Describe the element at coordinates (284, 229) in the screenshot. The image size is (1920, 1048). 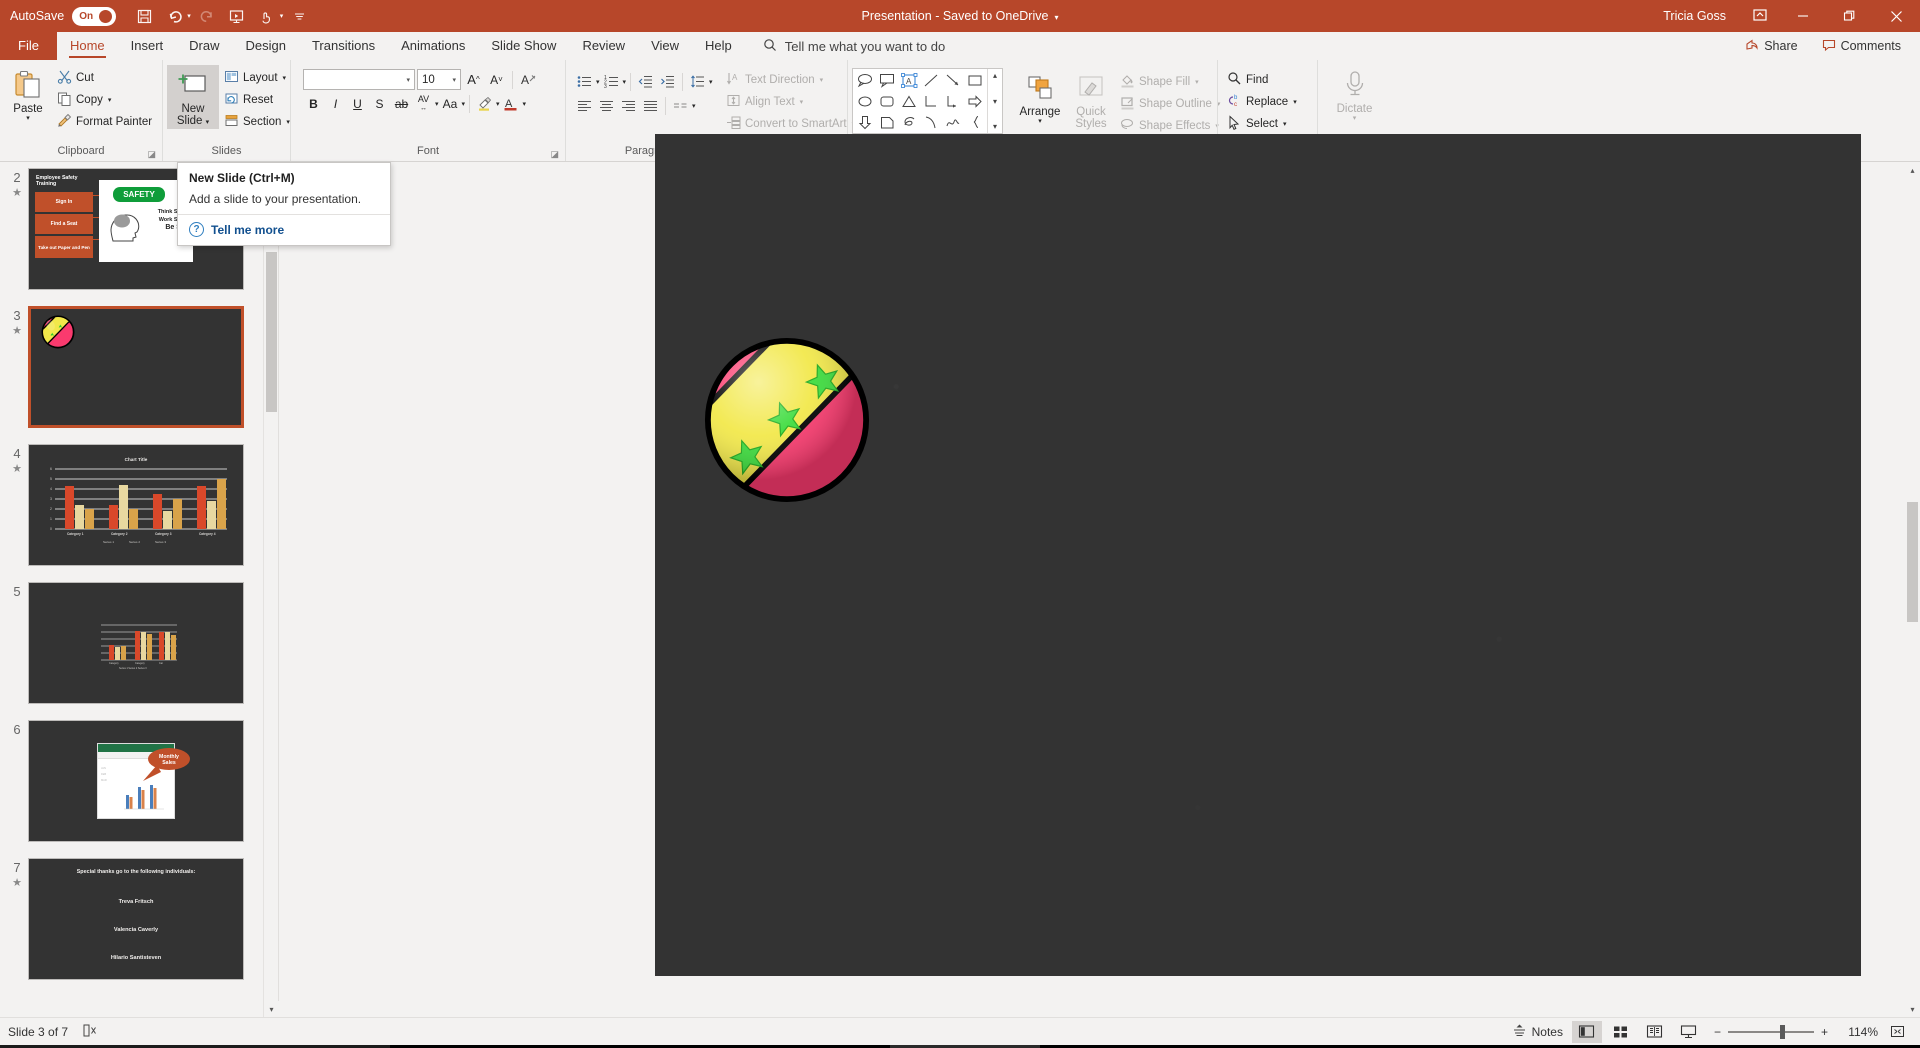
I see `tooltip-tell-me-more-link: ? Tell me more` at that location.